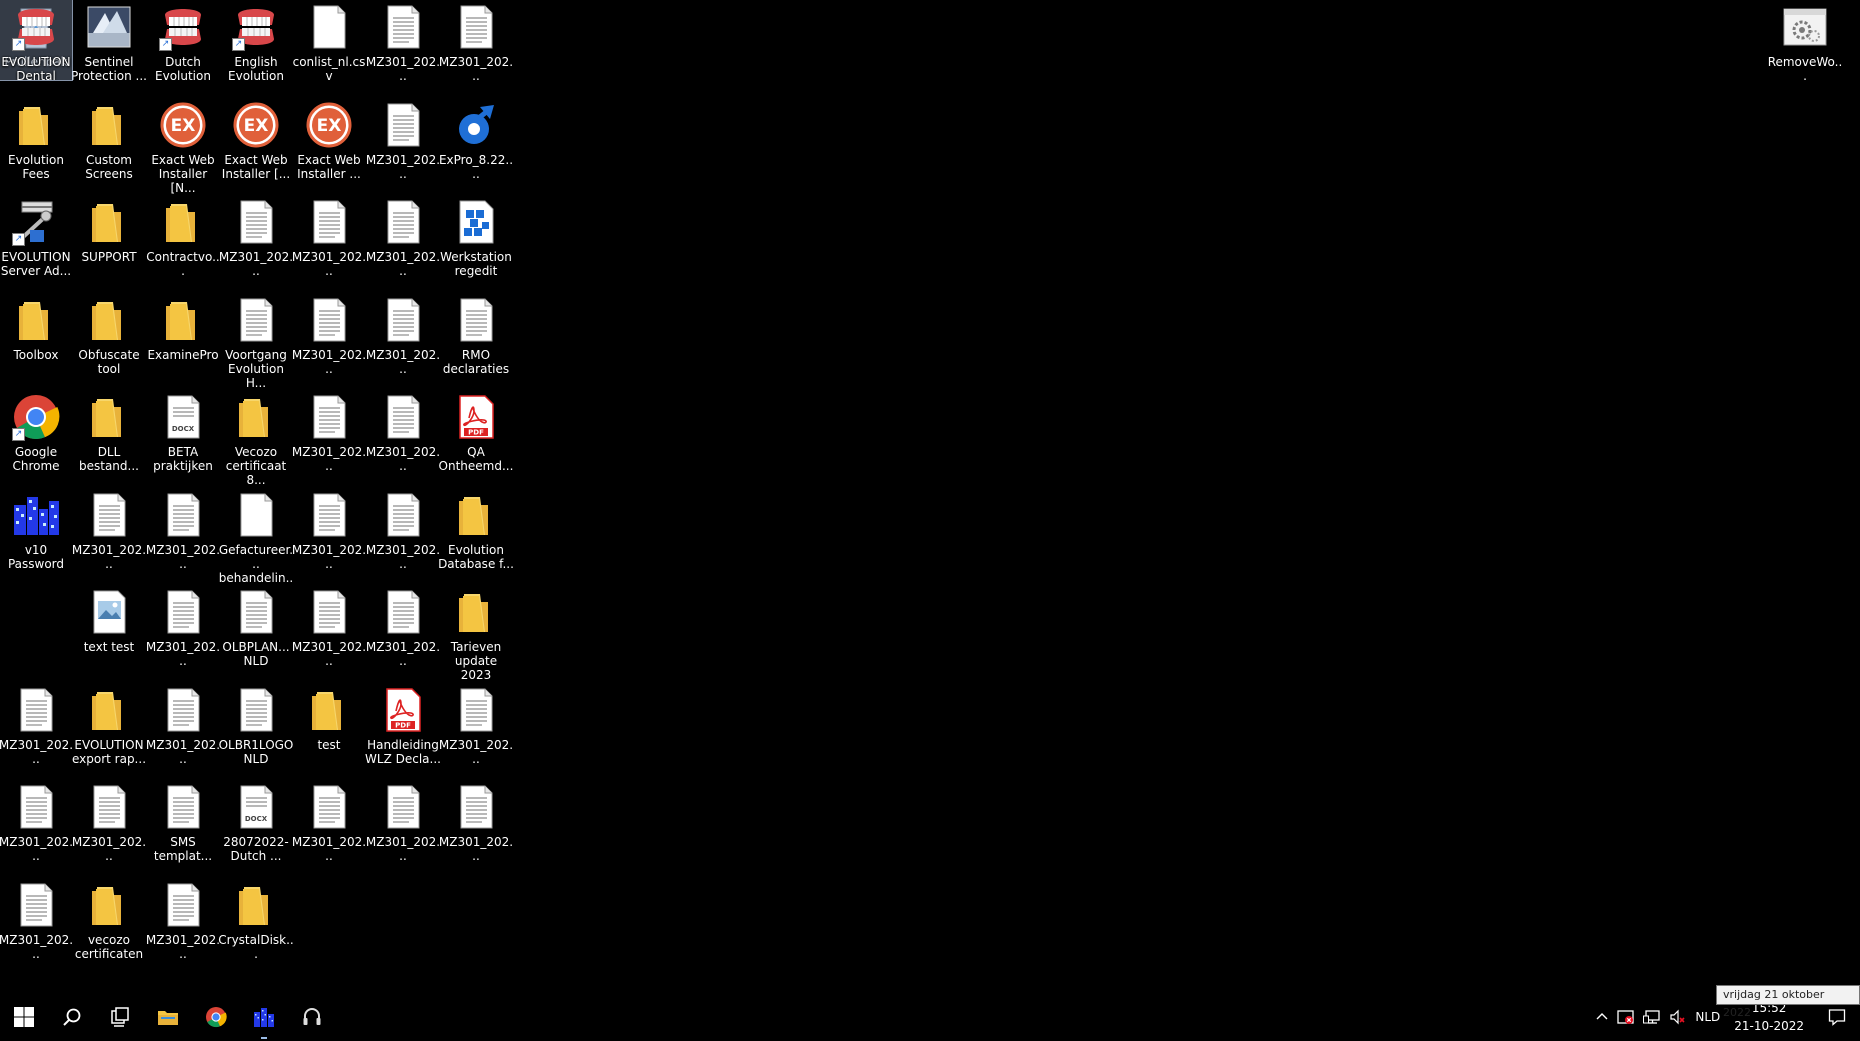  I want to click on desktop-icon: text test, so click(109, 628).